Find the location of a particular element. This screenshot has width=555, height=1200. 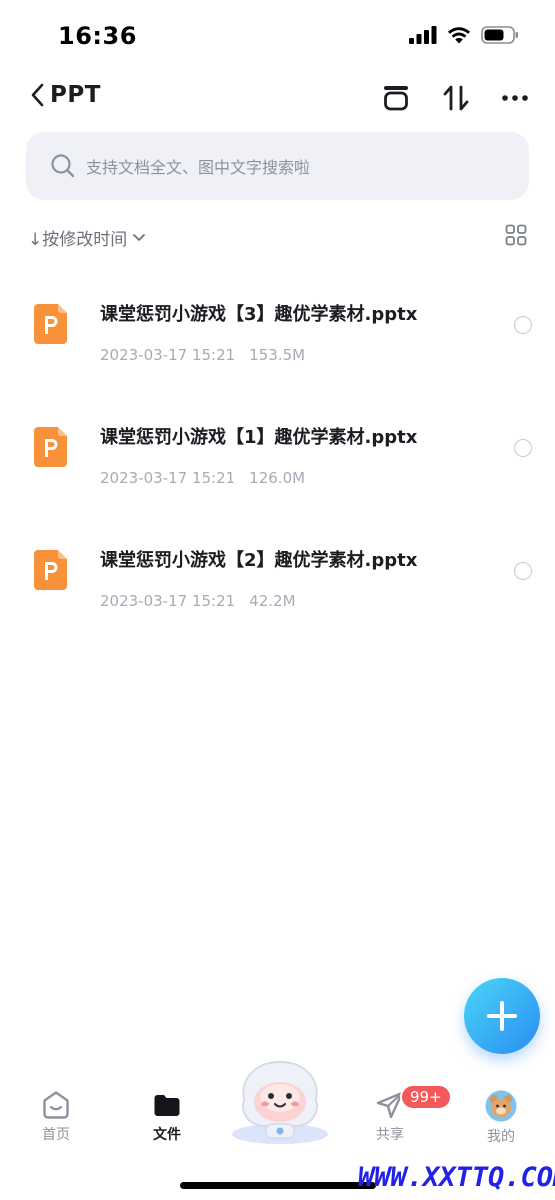

sort-selector: ↓按修改时间 is located at coordinates (77, 237).